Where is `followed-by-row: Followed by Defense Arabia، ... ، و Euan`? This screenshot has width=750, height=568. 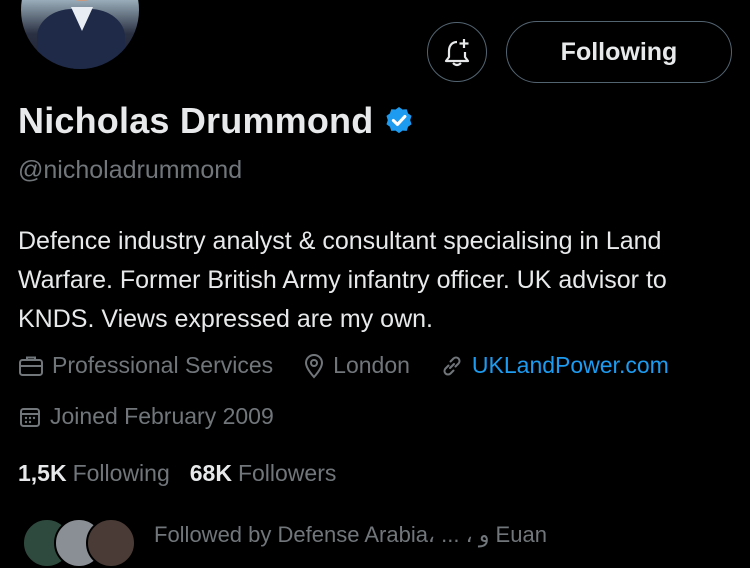
followed-by-row: Followed by Defense Arabia، ... ، و Euan is located at coordinates (284, 543).